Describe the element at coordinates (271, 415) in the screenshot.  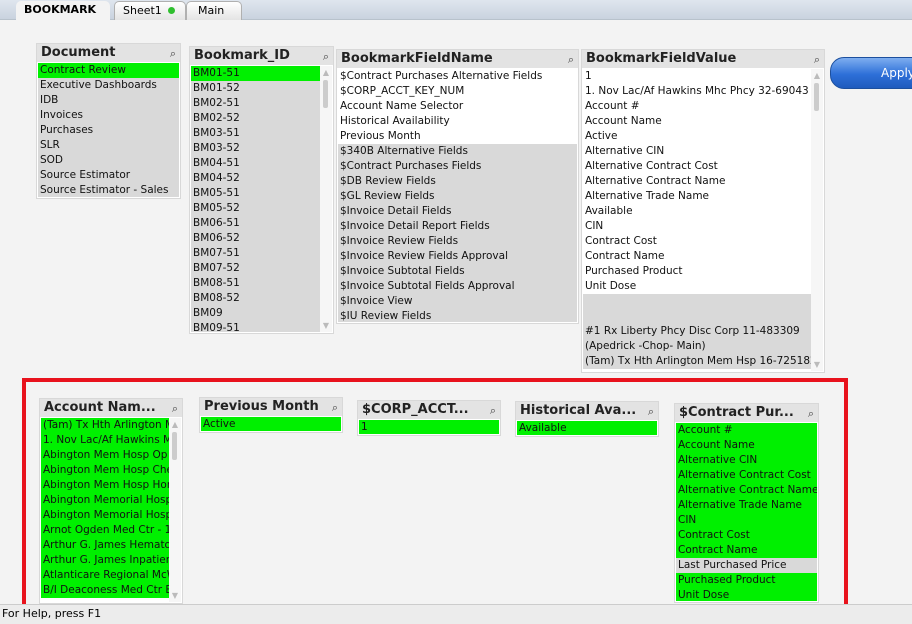
I see `listbox-previous-month: Previous Month ⌕ Active` at that location.